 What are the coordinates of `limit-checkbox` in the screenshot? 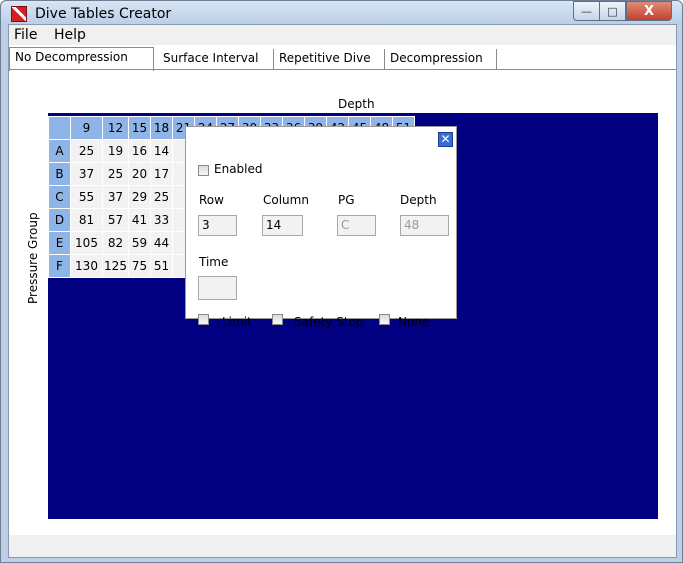 It's located at (203, 319).